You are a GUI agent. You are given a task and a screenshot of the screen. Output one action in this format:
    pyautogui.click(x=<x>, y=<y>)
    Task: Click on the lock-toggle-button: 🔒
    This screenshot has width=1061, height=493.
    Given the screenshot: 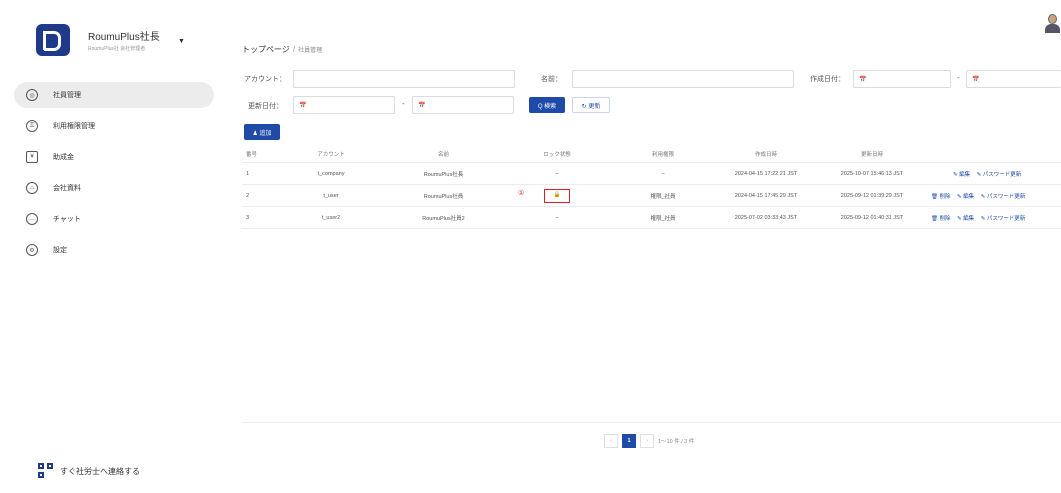 What is the action you would take?
    pyautogui.click(x=557, y=195)
    